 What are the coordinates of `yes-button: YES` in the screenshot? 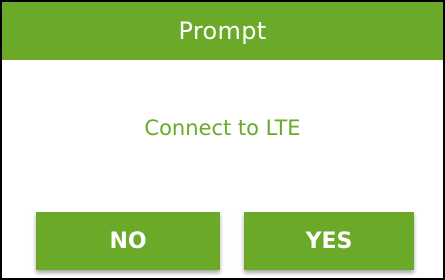 It's located at (329, 241).